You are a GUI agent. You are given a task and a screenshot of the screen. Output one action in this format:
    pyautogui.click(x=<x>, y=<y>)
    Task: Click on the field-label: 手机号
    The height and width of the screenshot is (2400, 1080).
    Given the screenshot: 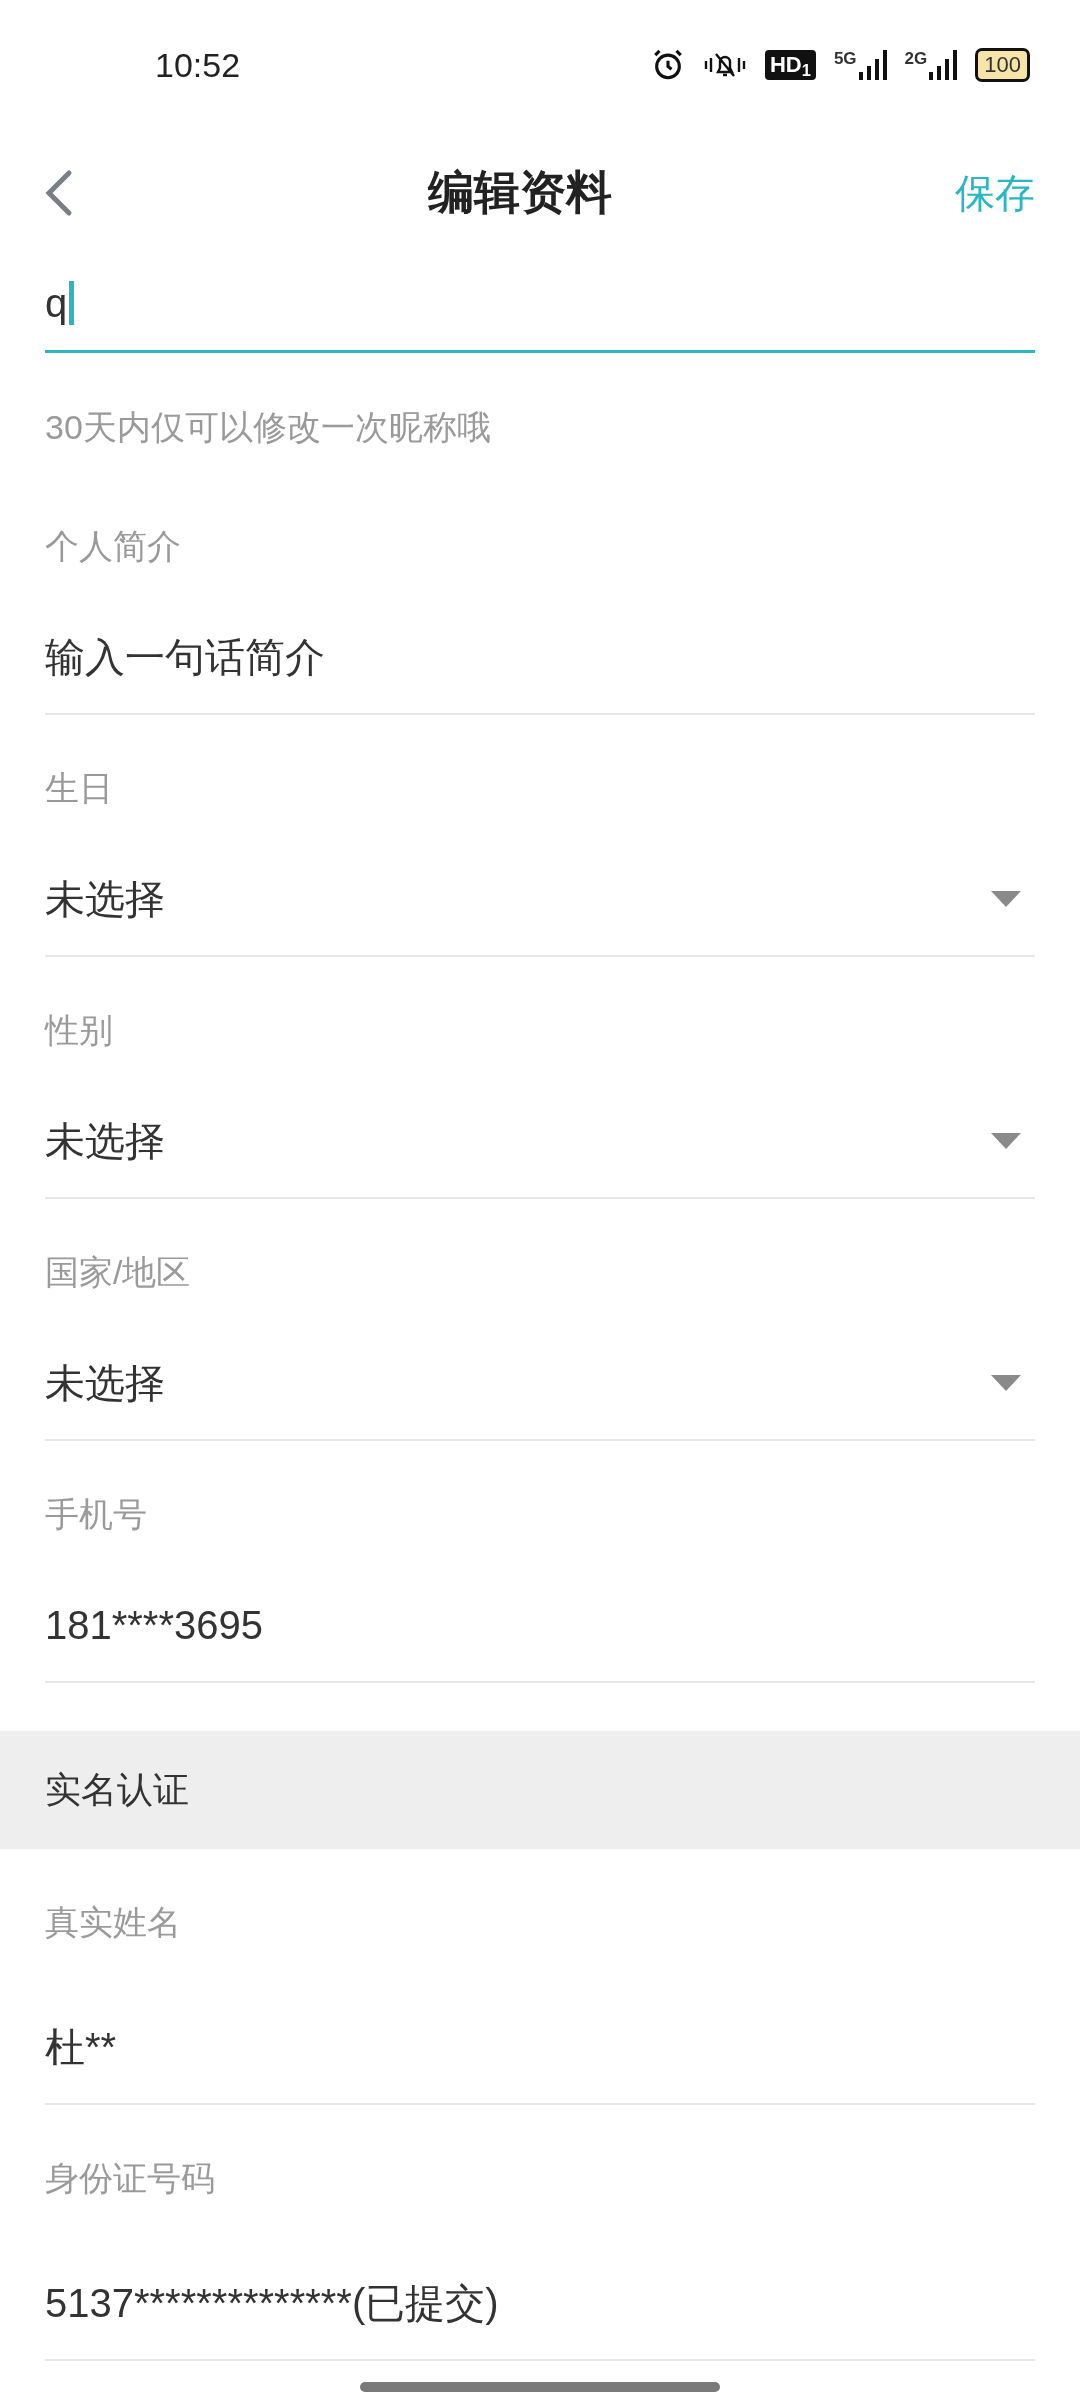 What is the action you would take?
    pyautogui.click(x=96, y=1514)
    